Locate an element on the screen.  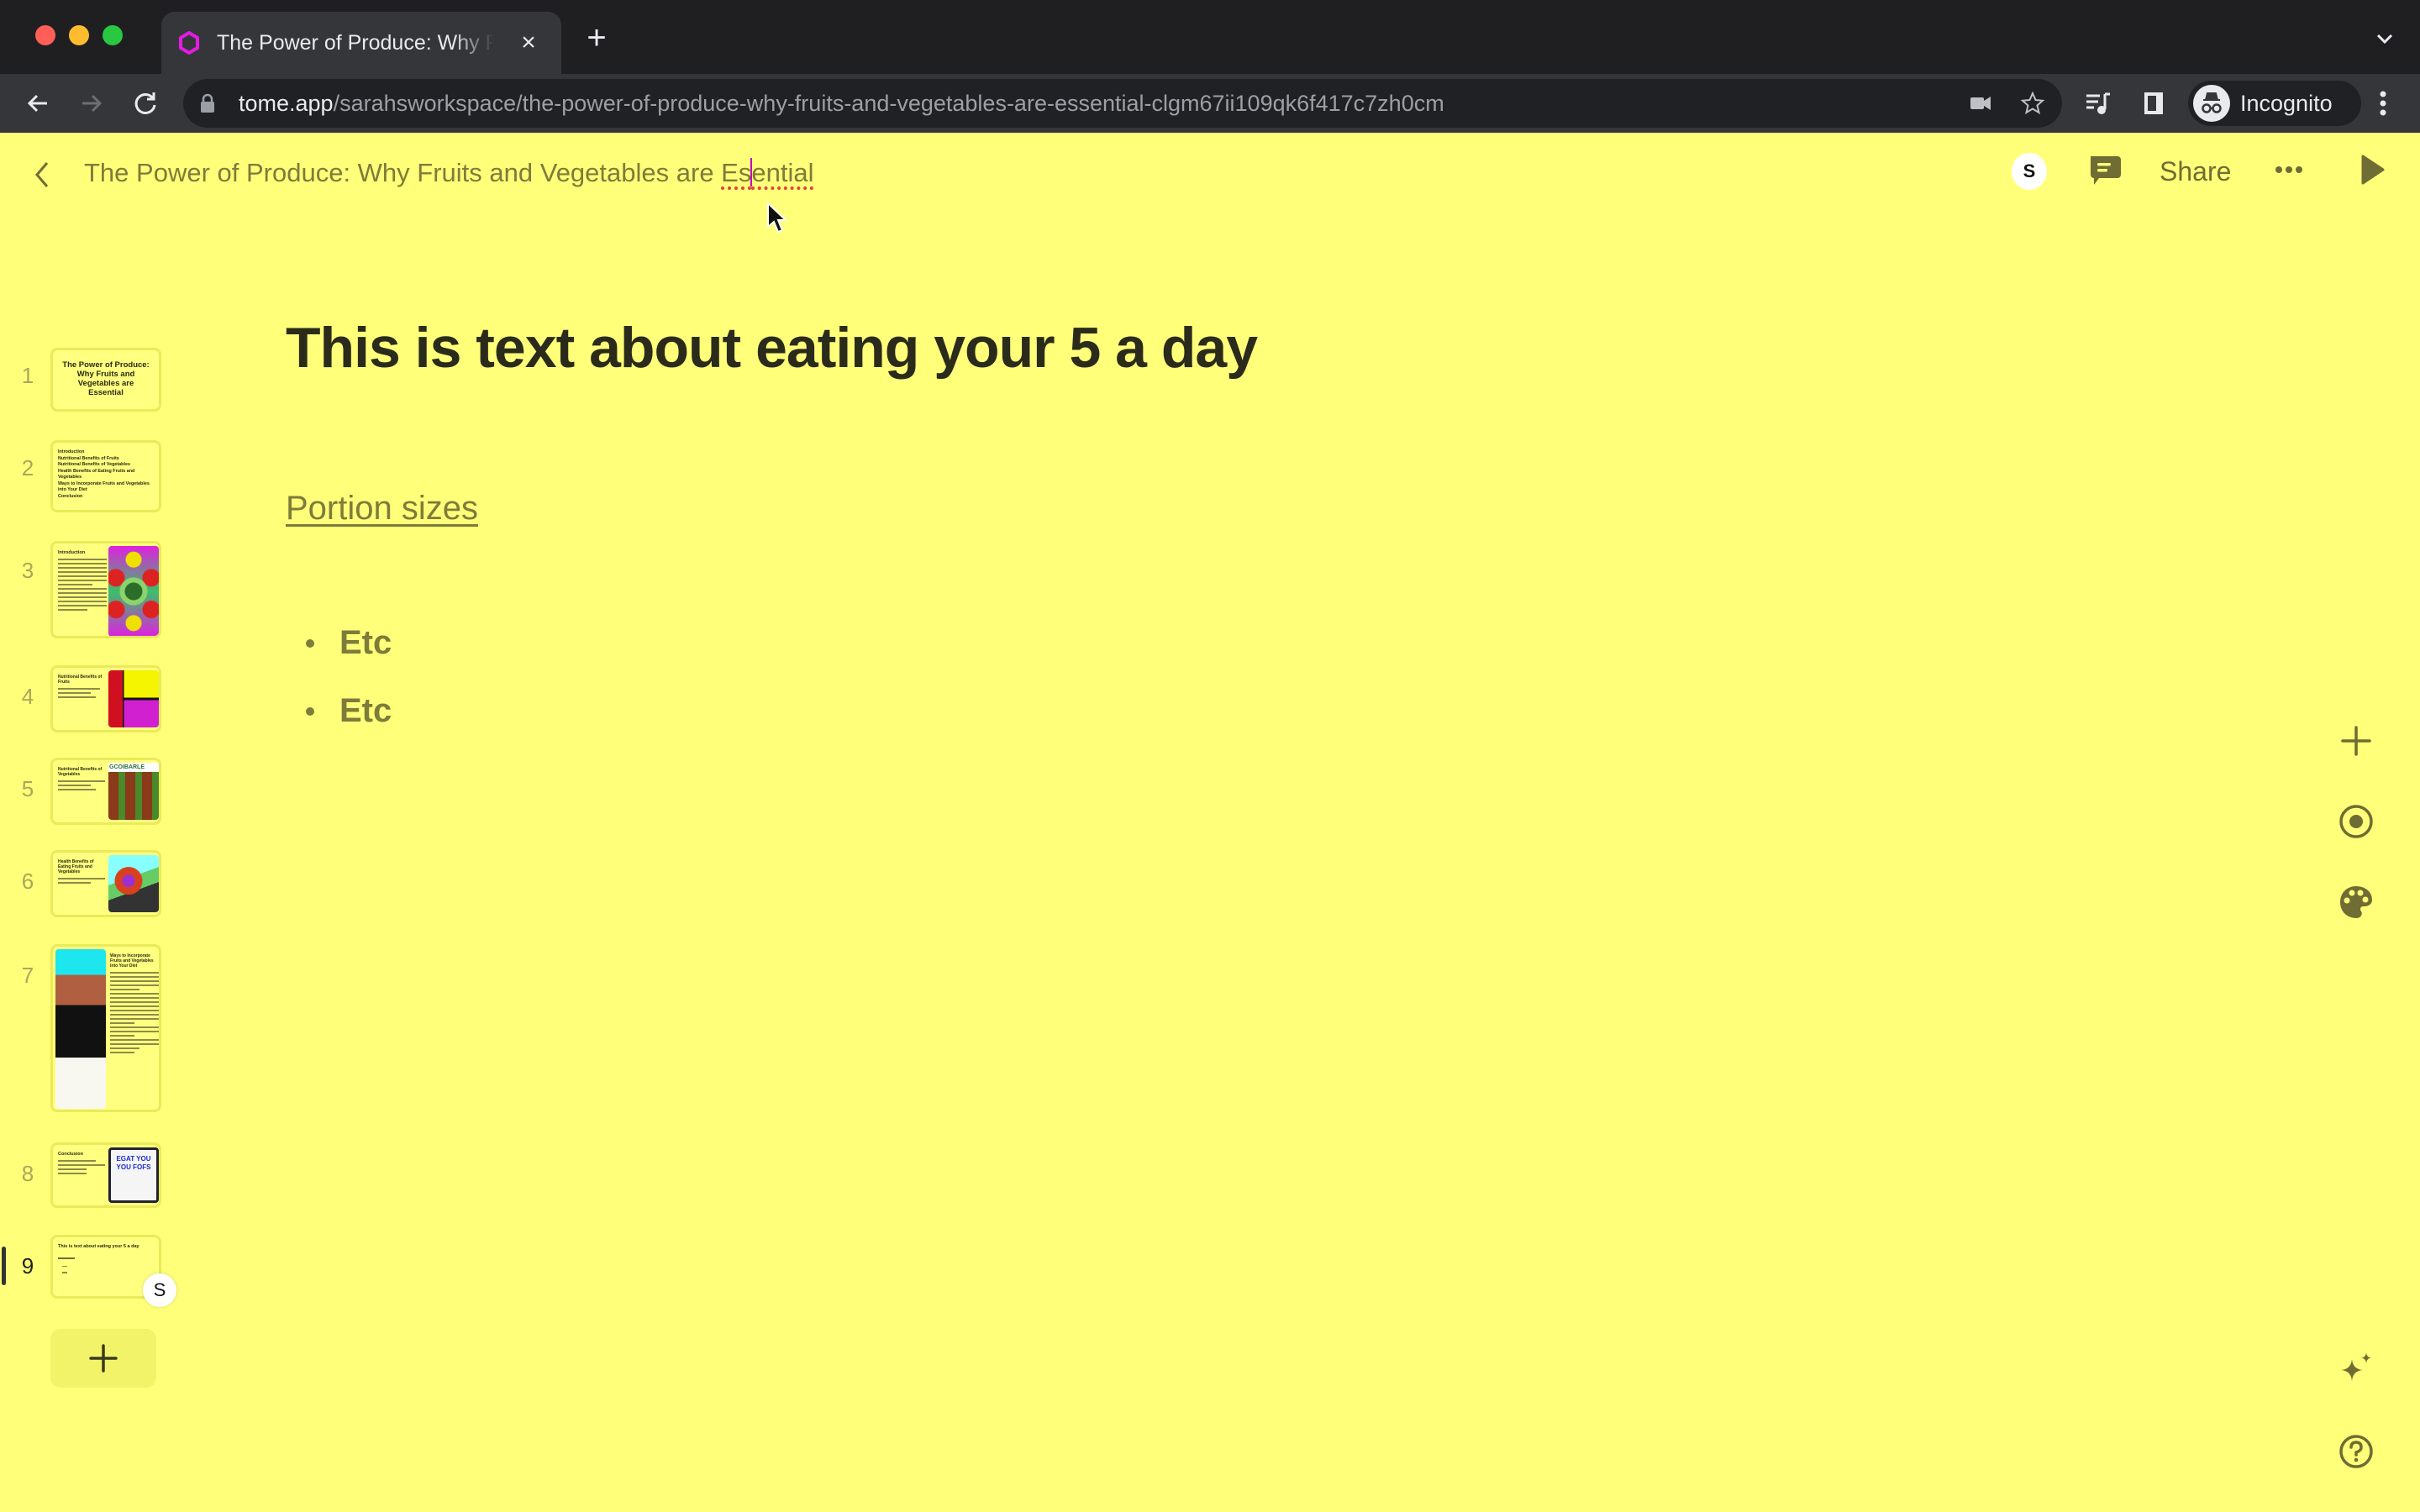
incognito-icon is located at coordinates (2211, 103).